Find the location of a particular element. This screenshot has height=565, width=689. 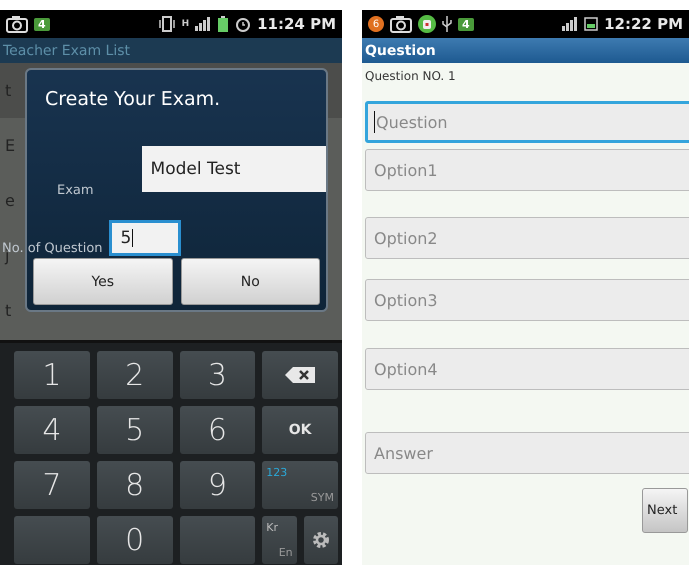

key: 8 is located at coordinates (134, 485).